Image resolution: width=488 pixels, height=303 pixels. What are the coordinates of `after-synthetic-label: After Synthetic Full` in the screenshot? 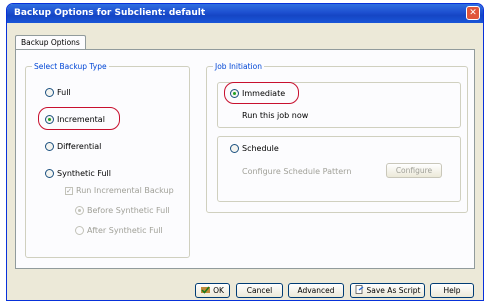 It's located at (125, 230).